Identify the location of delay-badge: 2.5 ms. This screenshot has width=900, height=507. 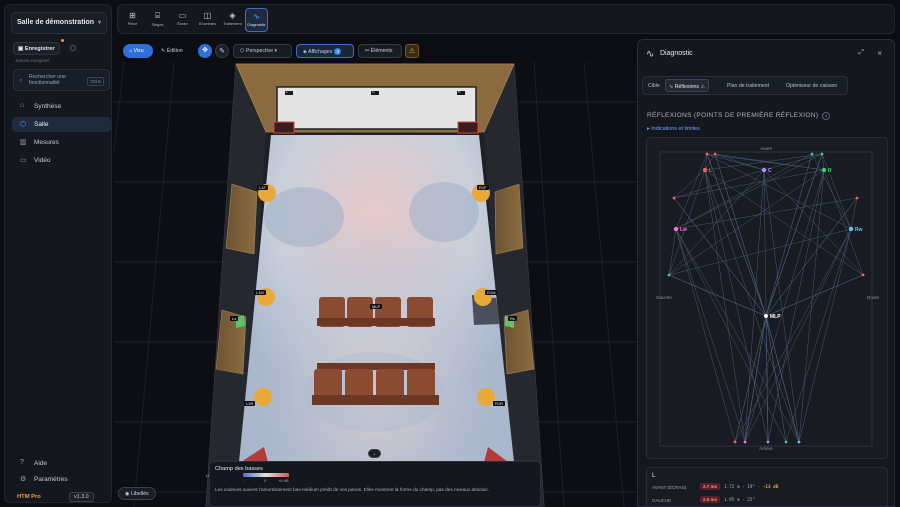
(710, 499).